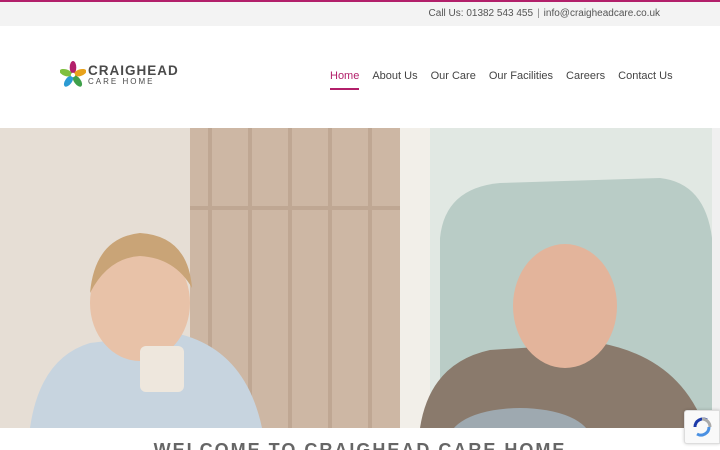 This screenshot has width=720, height=450. I want to click on nav-item-contact-us: Contact Us, so click(645, 76).